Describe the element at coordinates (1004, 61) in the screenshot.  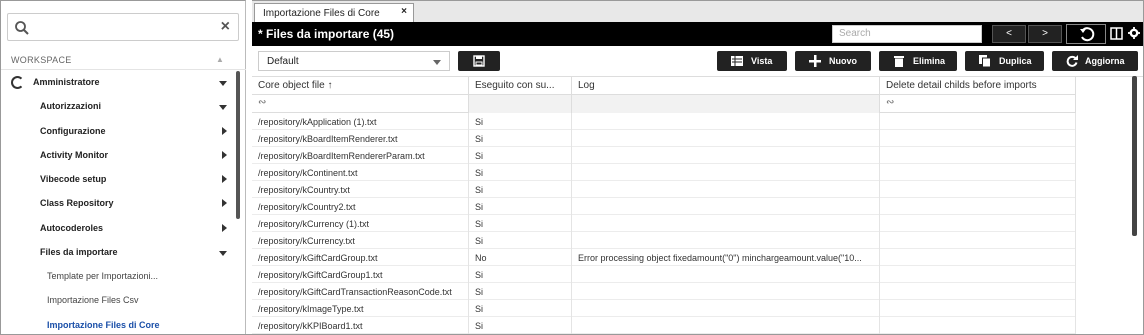
I see `duplica-button: Duplica` at that location.